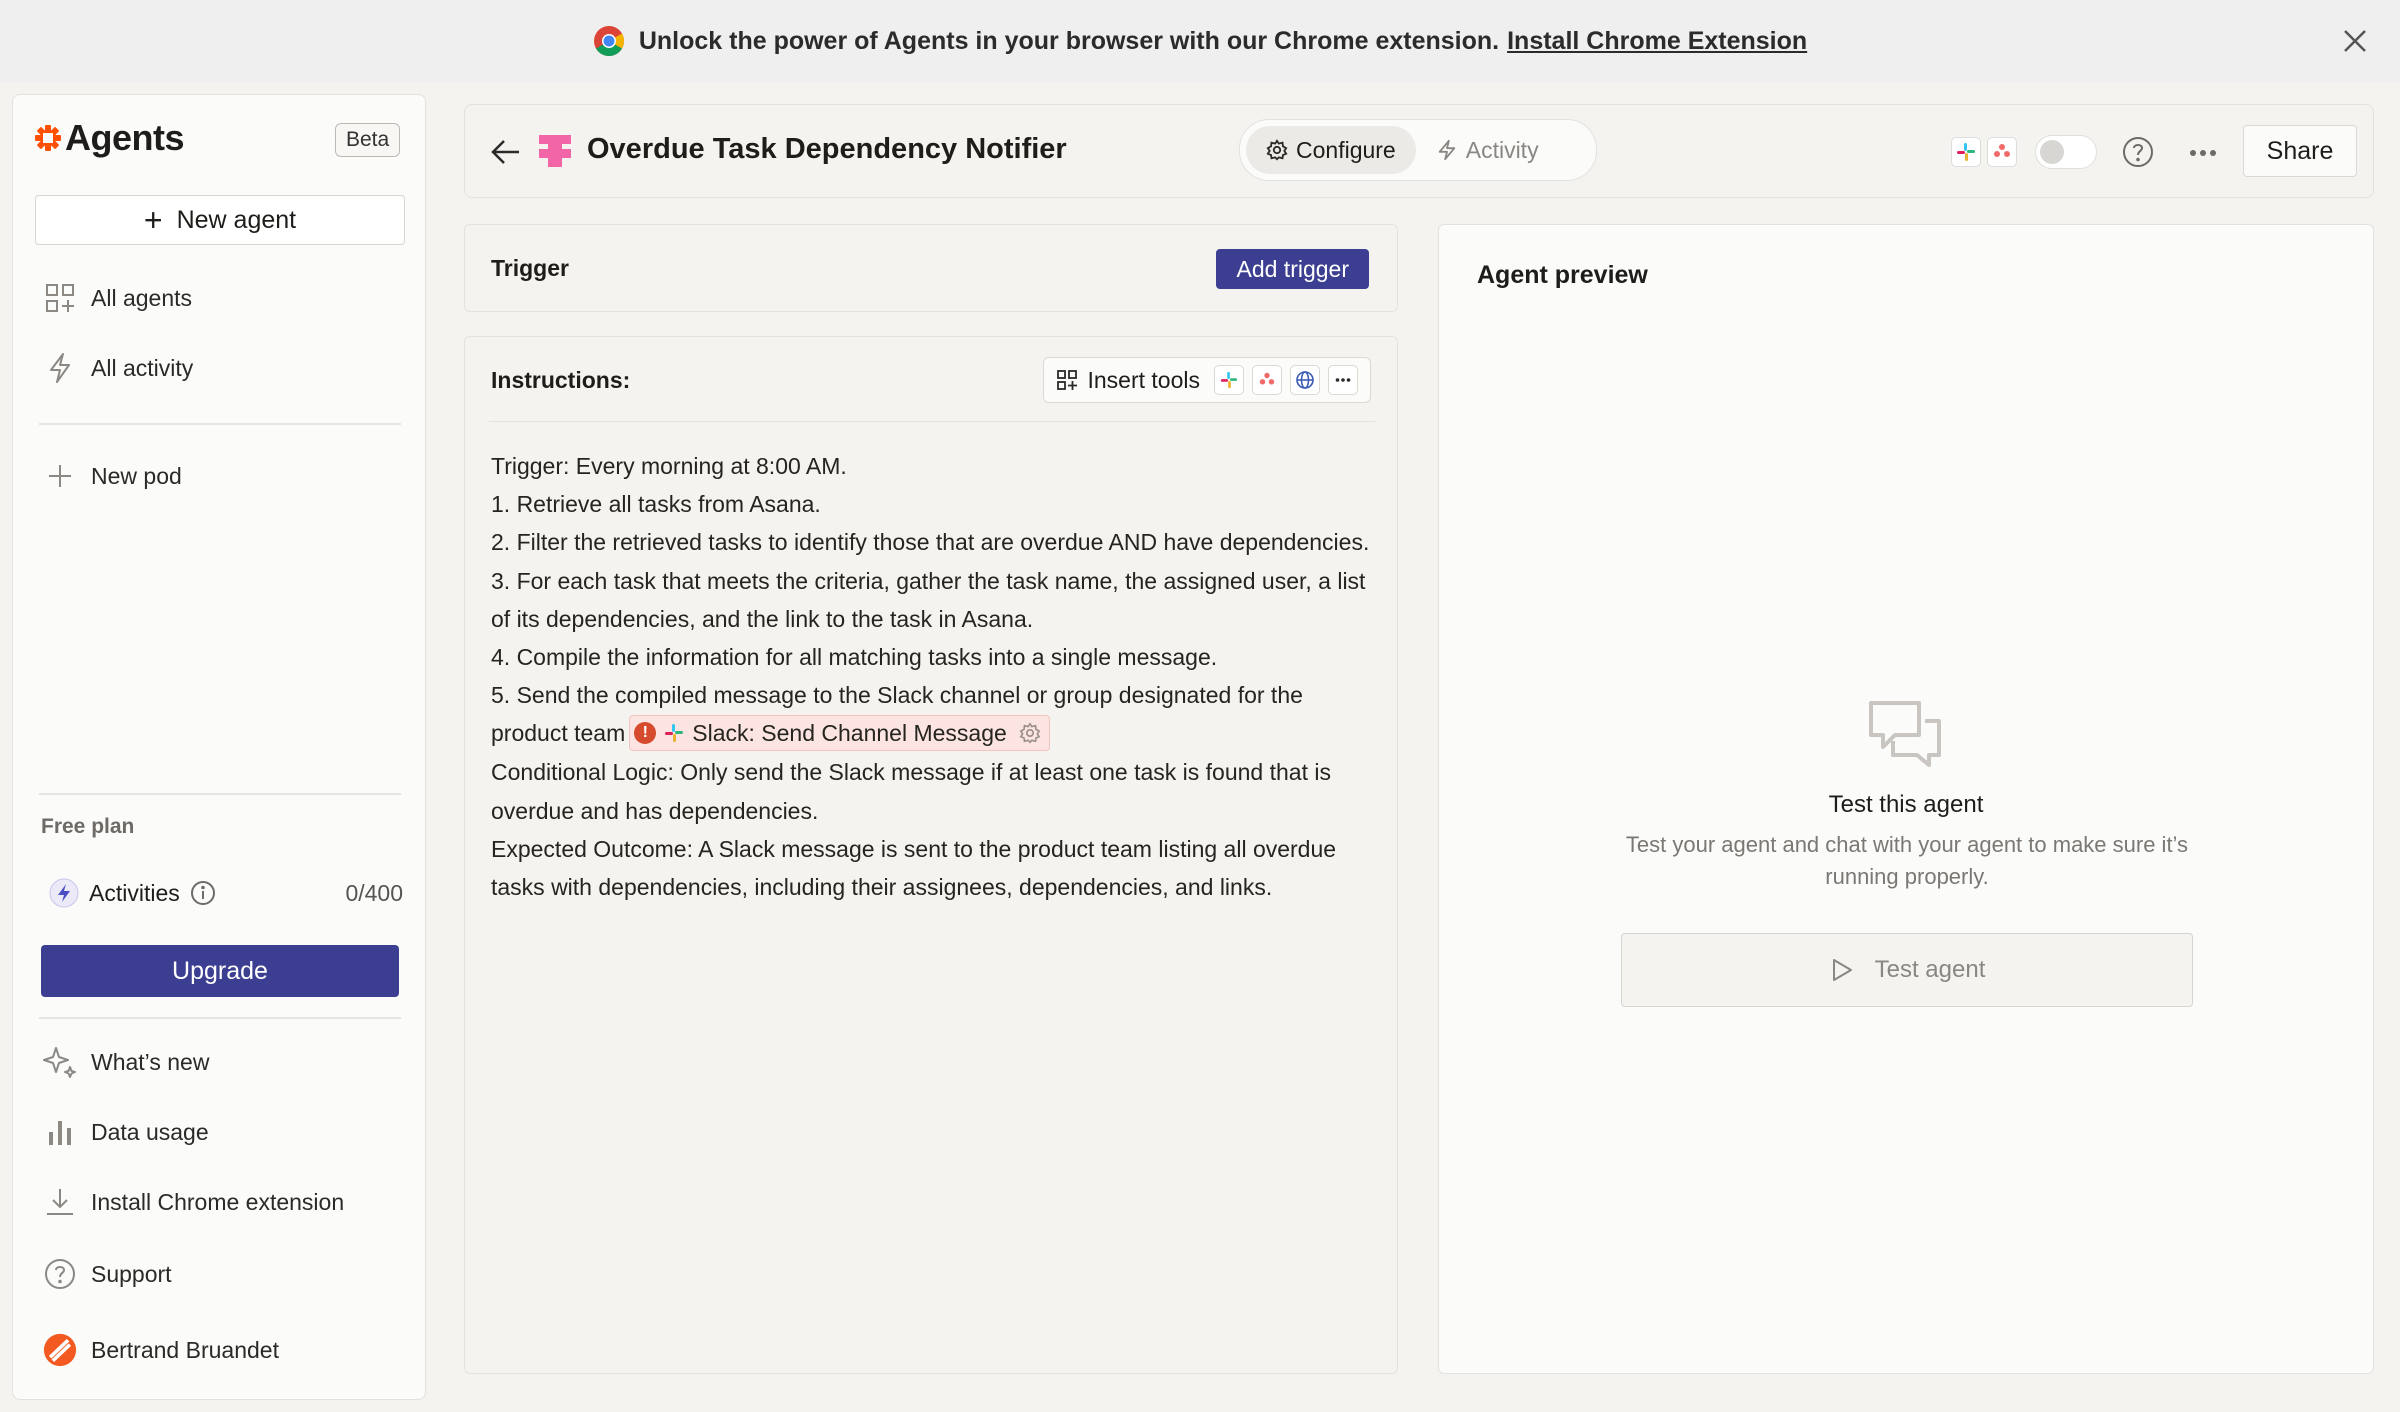  What do you see at coordinates (48, 138) in the screenshot?
I see `zapier-logo-icon` at bounding box center [48, 138].